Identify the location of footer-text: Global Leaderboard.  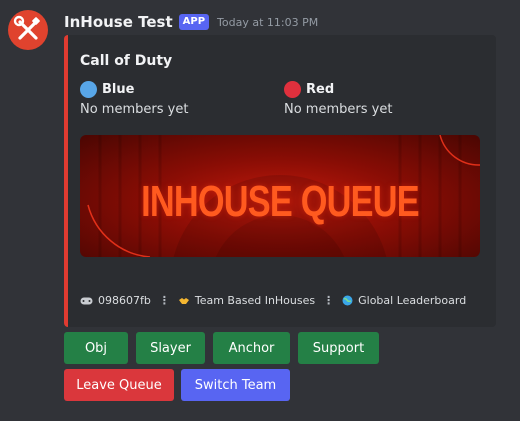
(412, 300).